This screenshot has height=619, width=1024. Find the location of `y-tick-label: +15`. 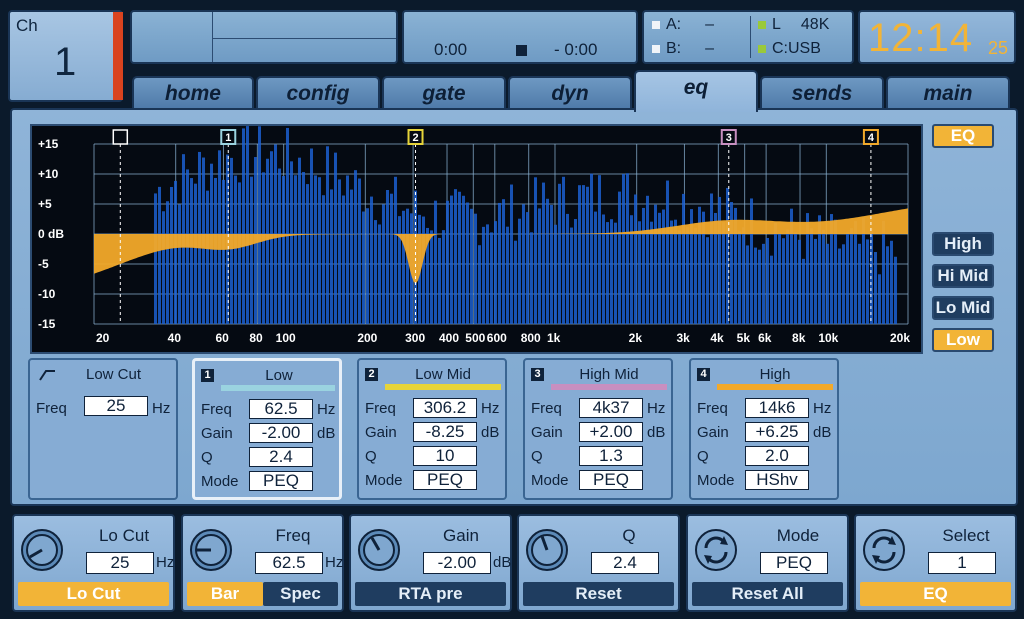

y-tick-label: +15 is located at coordinates (48, 144).